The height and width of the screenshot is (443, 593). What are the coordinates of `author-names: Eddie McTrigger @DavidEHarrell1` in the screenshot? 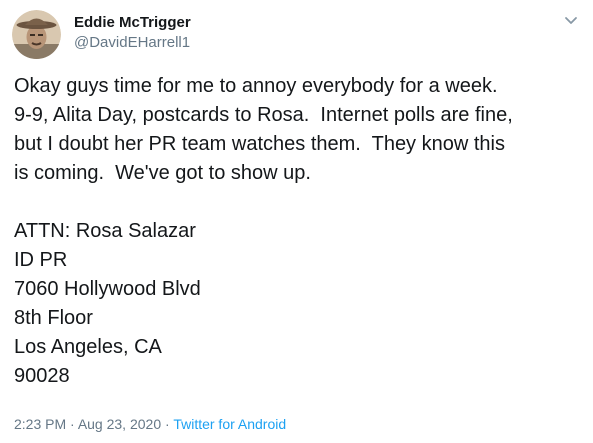 It's located at (132, 32).